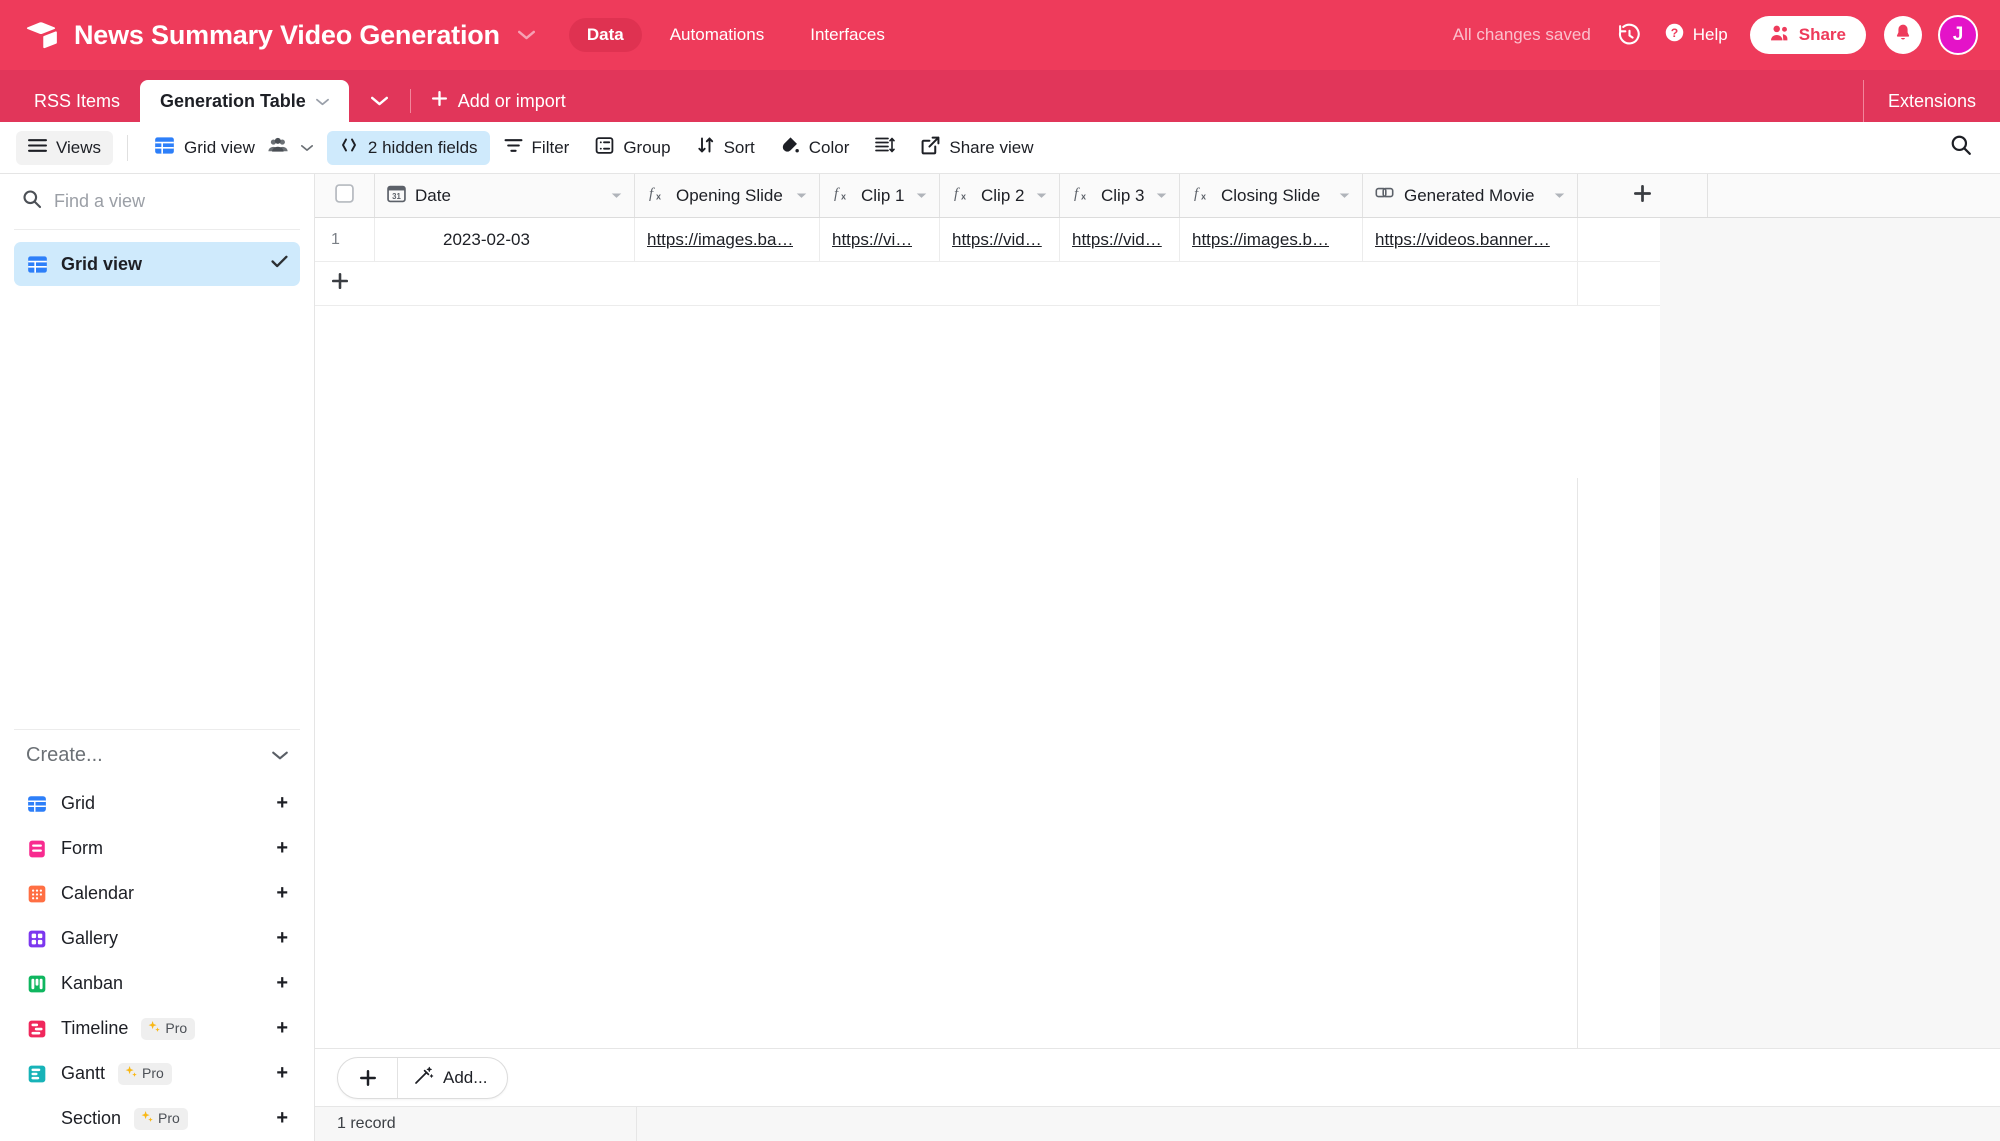 This screenshot has height=1141, width=2000. I want to click on column-header-date: 31 Date, so click(505, 195).